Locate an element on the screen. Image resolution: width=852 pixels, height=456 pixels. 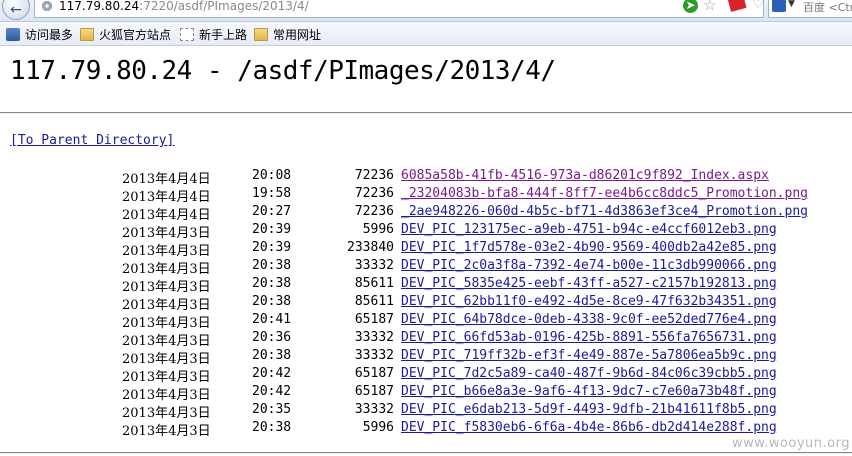
url-host: 117.79.80.24 is located at coordinates (99, 6).